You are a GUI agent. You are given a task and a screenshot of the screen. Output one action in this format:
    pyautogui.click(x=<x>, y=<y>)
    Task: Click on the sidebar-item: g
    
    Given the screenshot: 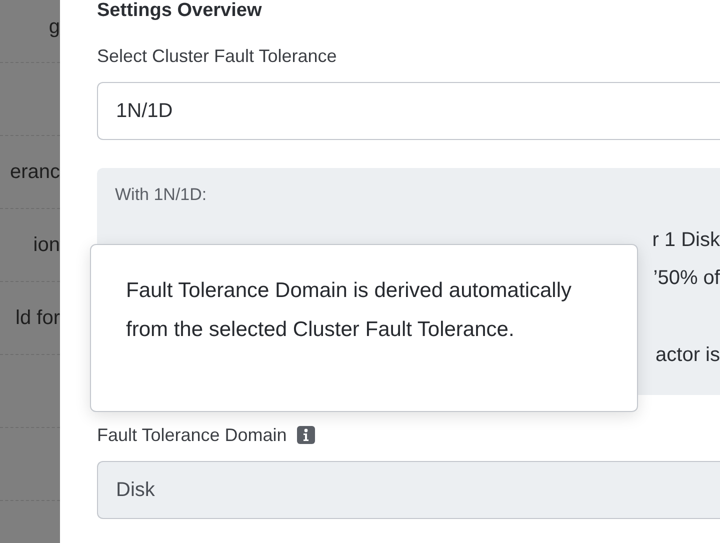 What is the action you would take?
    pyautogui.click(x=54, y=27)
    